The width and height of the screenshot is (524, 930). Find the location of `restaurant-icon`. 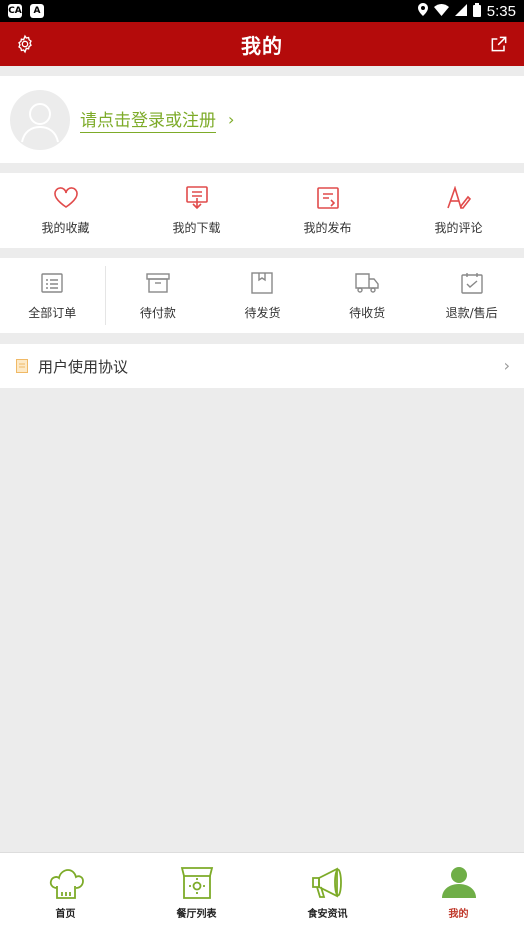

restaurant-icon is located at coordinates (196, 883).